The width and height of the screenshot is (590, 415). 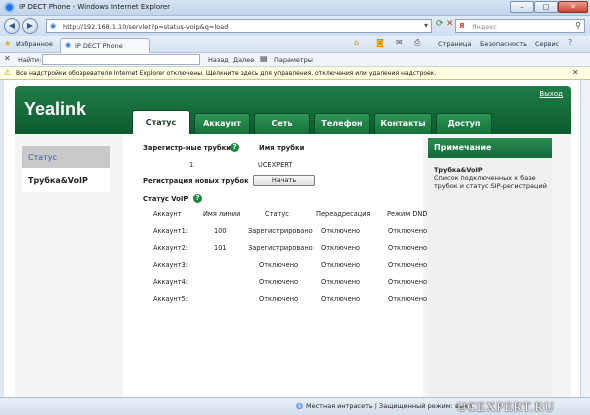 I want to click on home-icon: ⌂, so click(x=356, y=42).